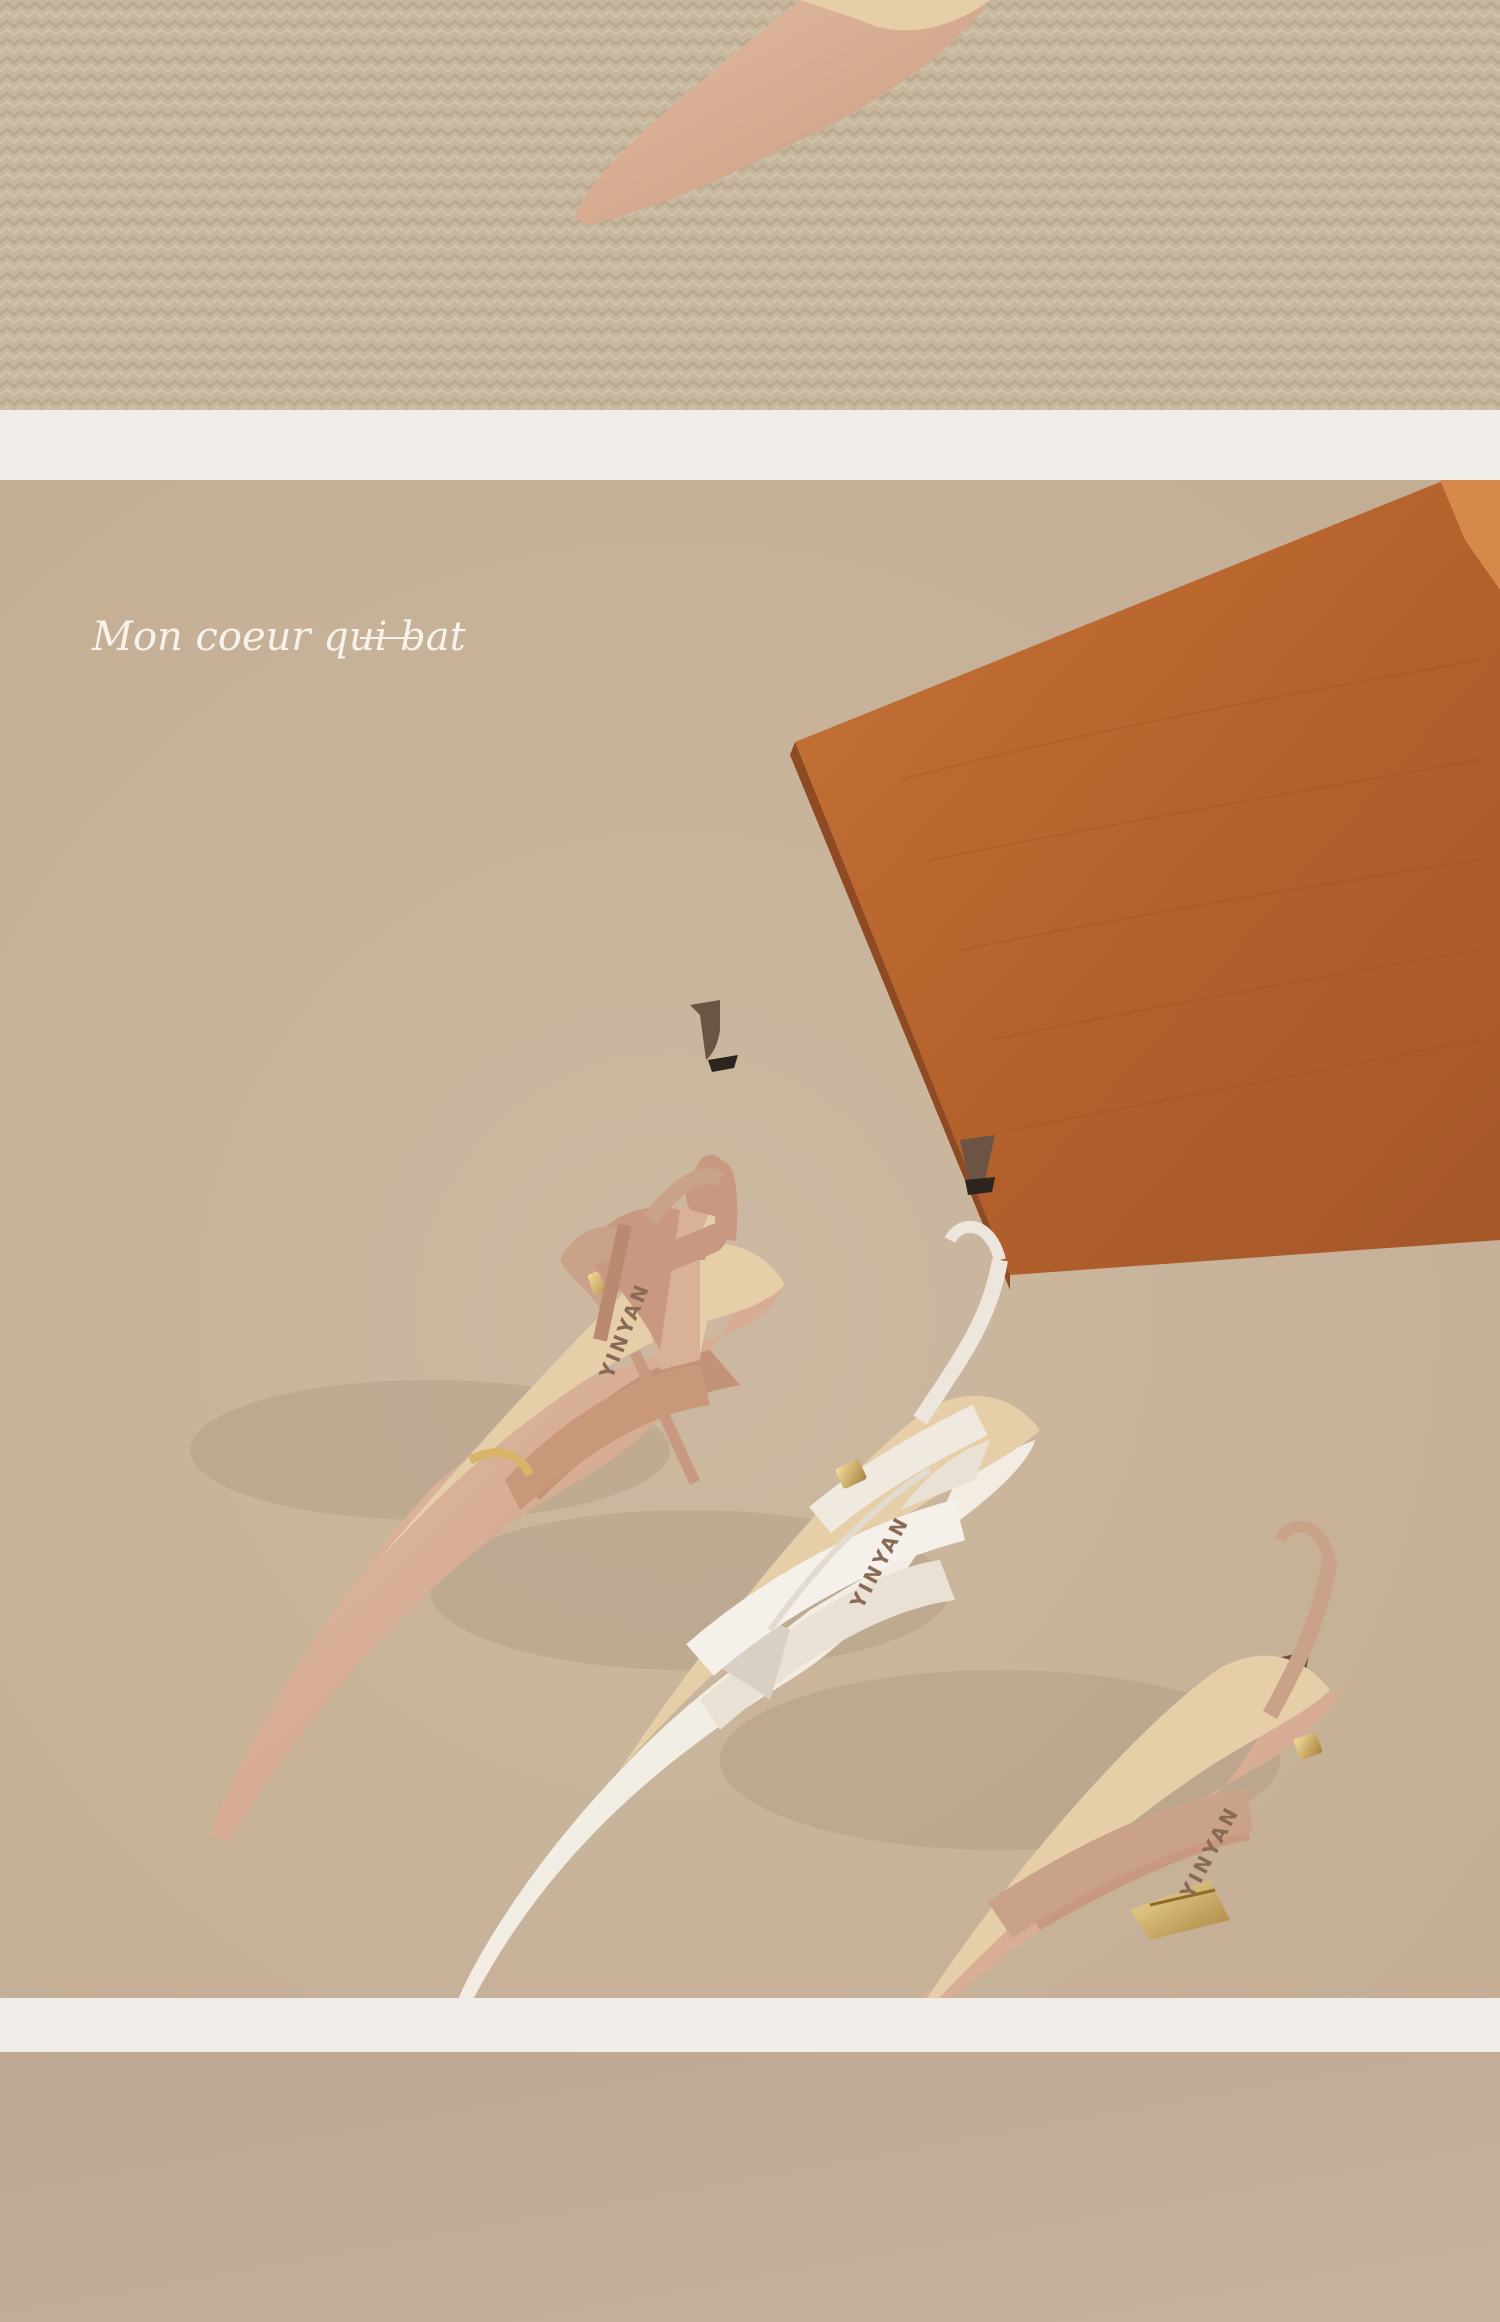  I want to click on bottom-photo, so click(750, 2187).